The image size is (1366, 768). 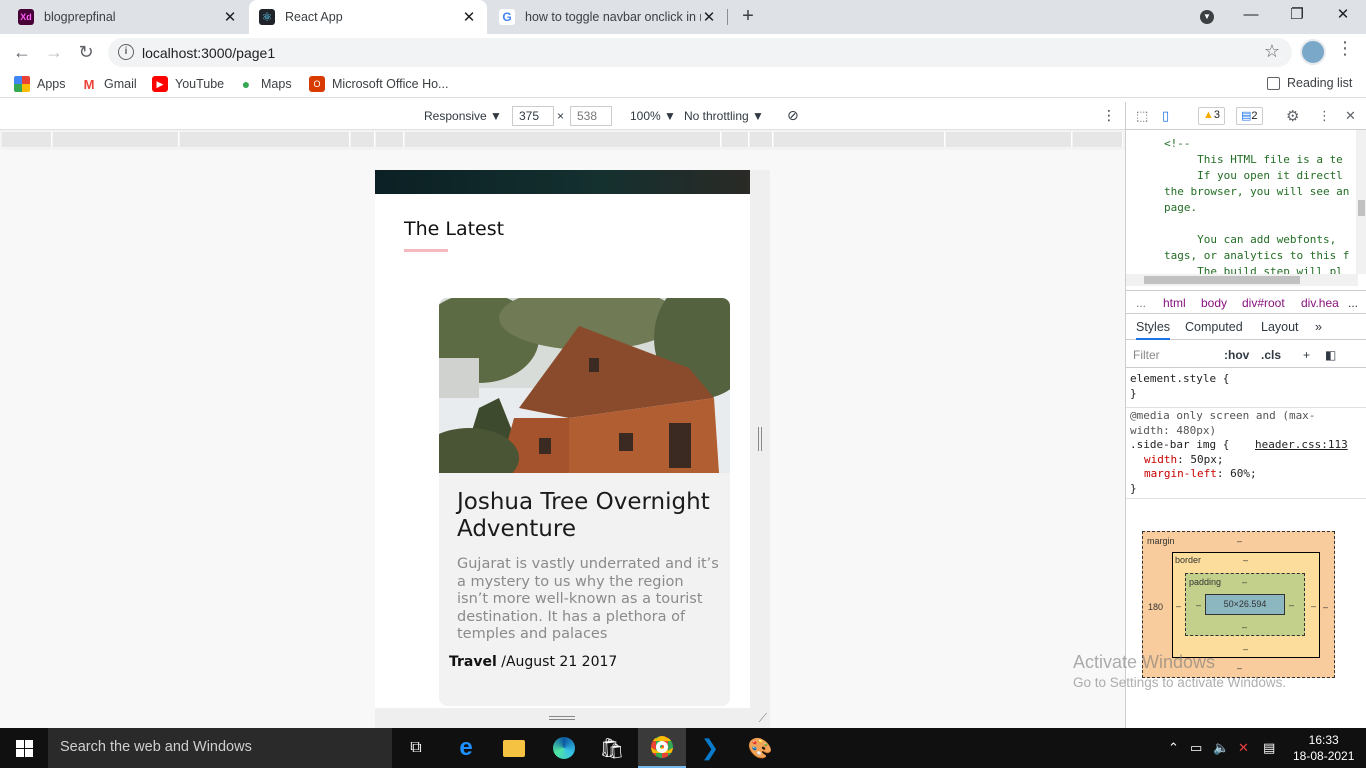 What do you see at coordinates (466, 748) in the screenshot?
I see `edge-legacy-icon: e` at bounding box center [466, 748].